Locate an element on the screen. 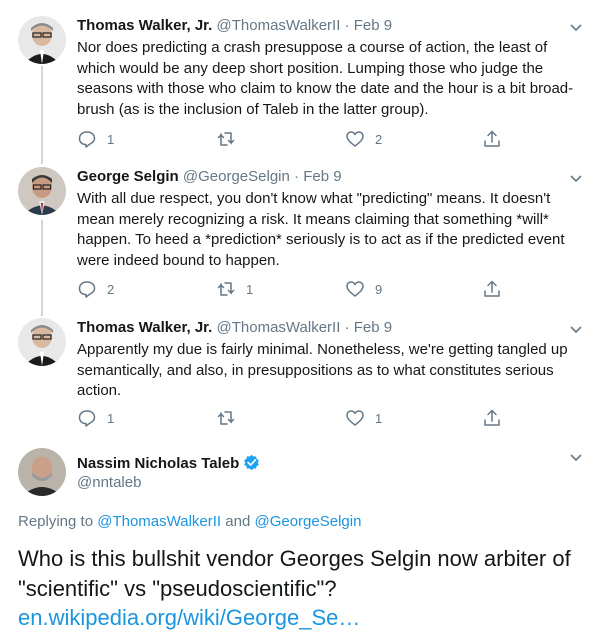 This screenshot has height=636, width=600. author-name: George Selgin is located at coordinates (128, 176).